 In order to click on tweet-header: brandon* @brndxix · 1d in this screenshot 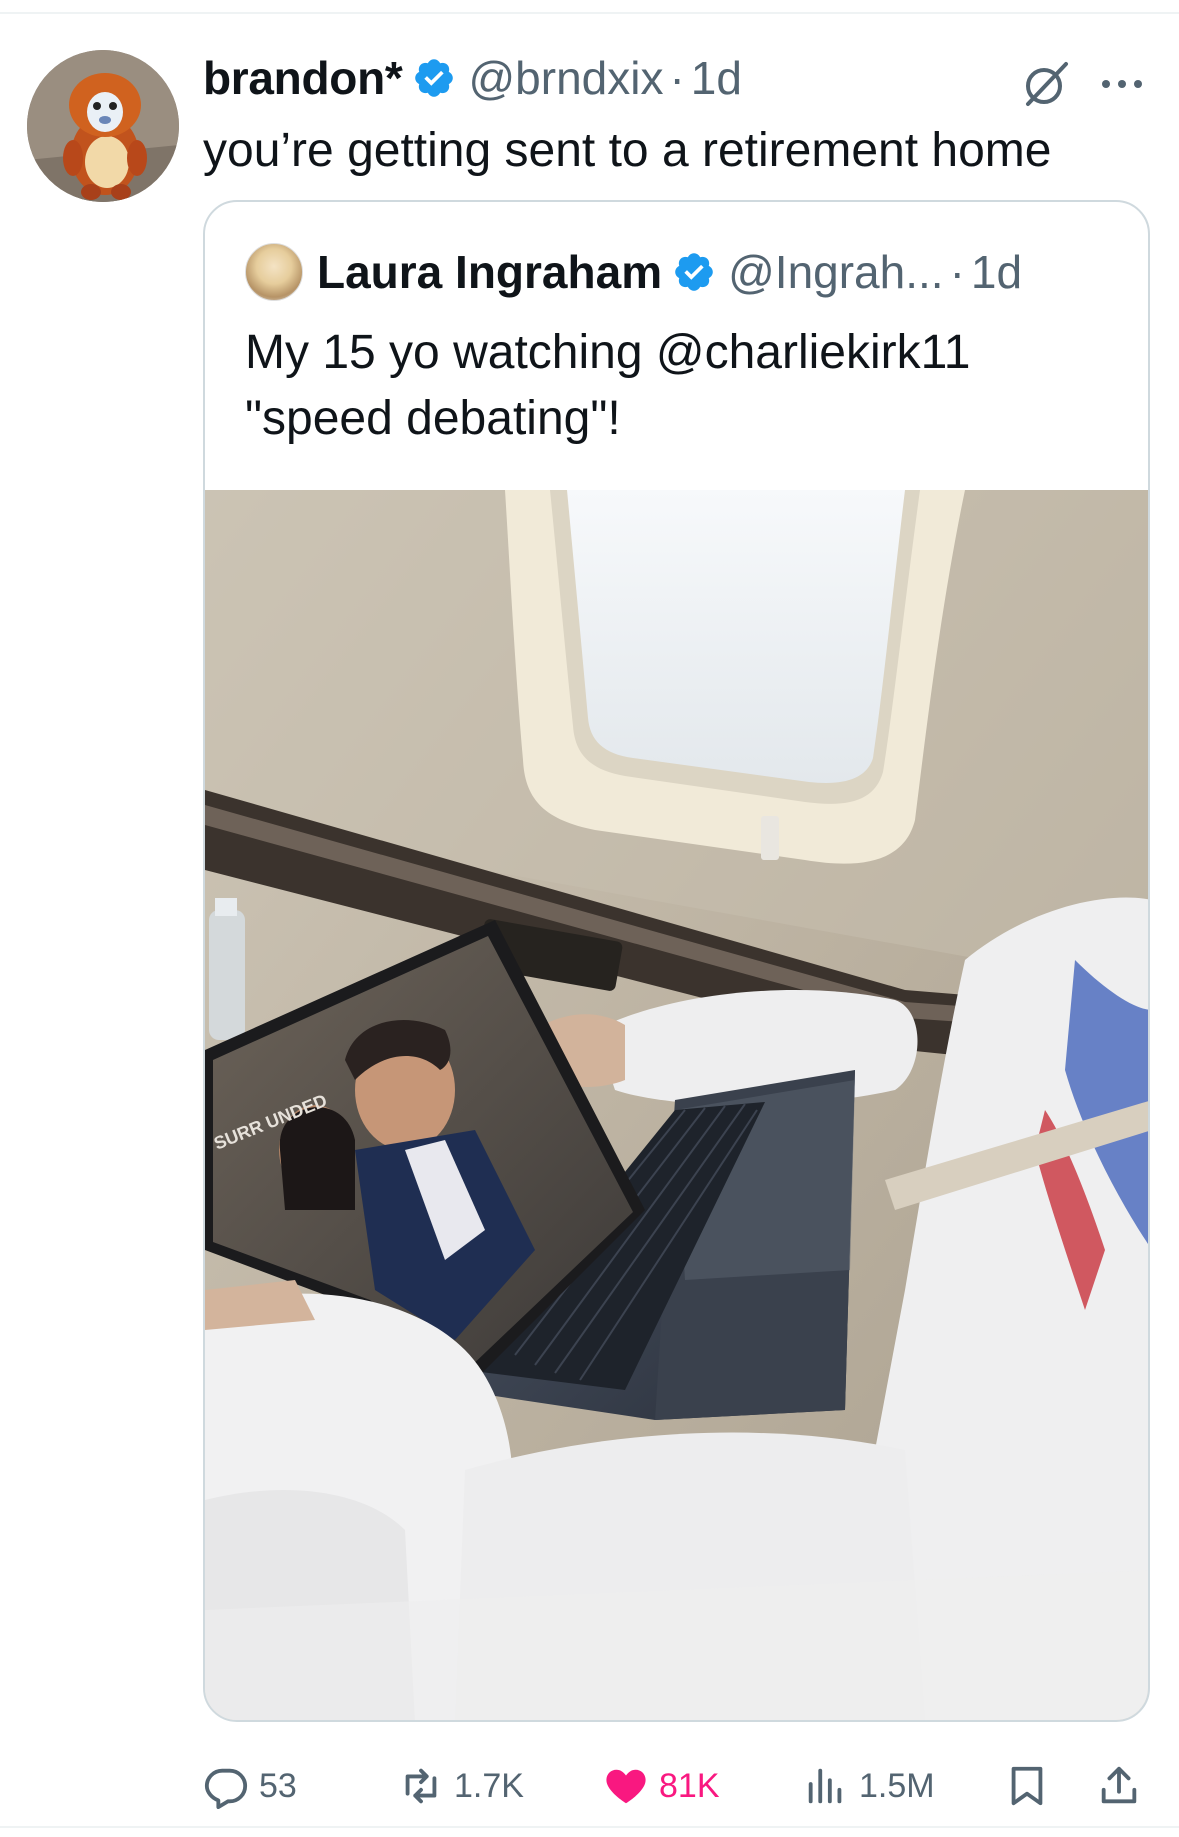, I will do `click(472, 78)`.